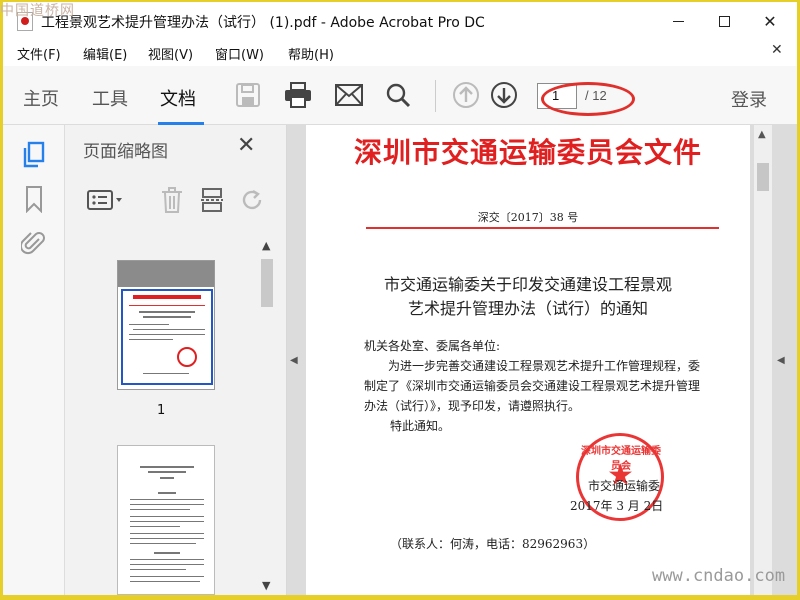 Image resolution: width=800 pixels, height=600 pixels. What do you see at coordinates (110, 98) in the screenshot?
I see `tab-tools: 工具` at bounding box center [110, 98].